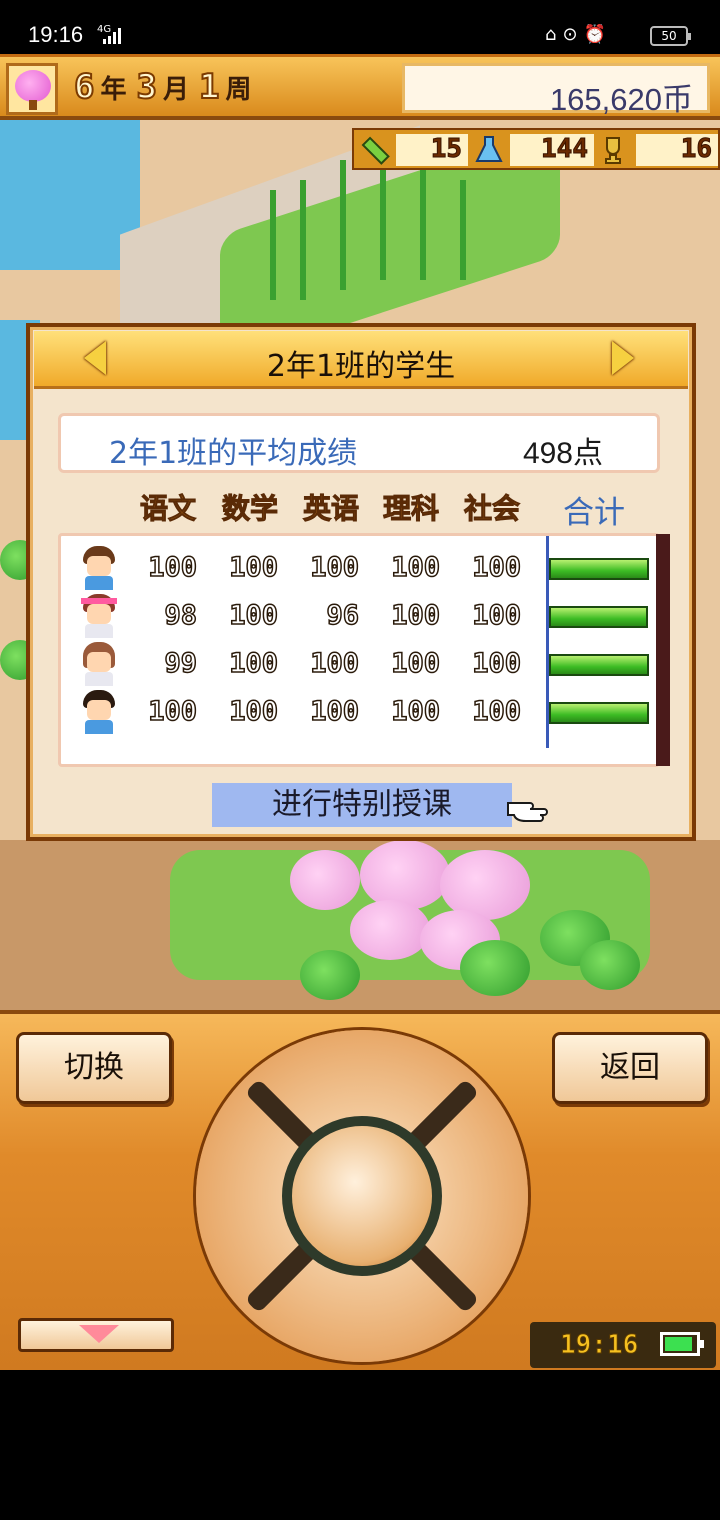 This screenshot has width=720, height=1520. What do you see at coordinates (527, 812) in the screenshot?
I see `pointing-hand-icon` at bounding box center [527, 812].